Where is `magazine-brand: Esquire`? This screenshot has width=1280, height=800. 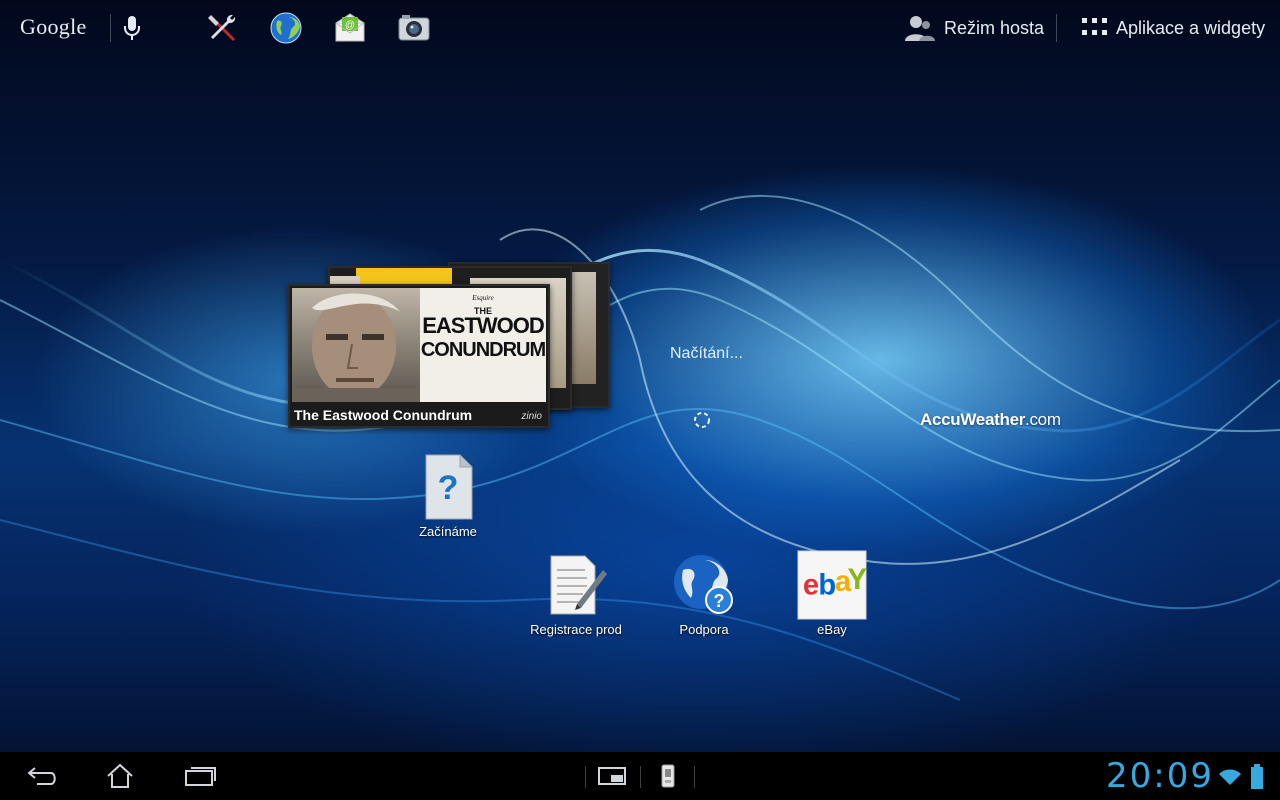 magazine-brand: Esquire is located at coordinates (483, 298).